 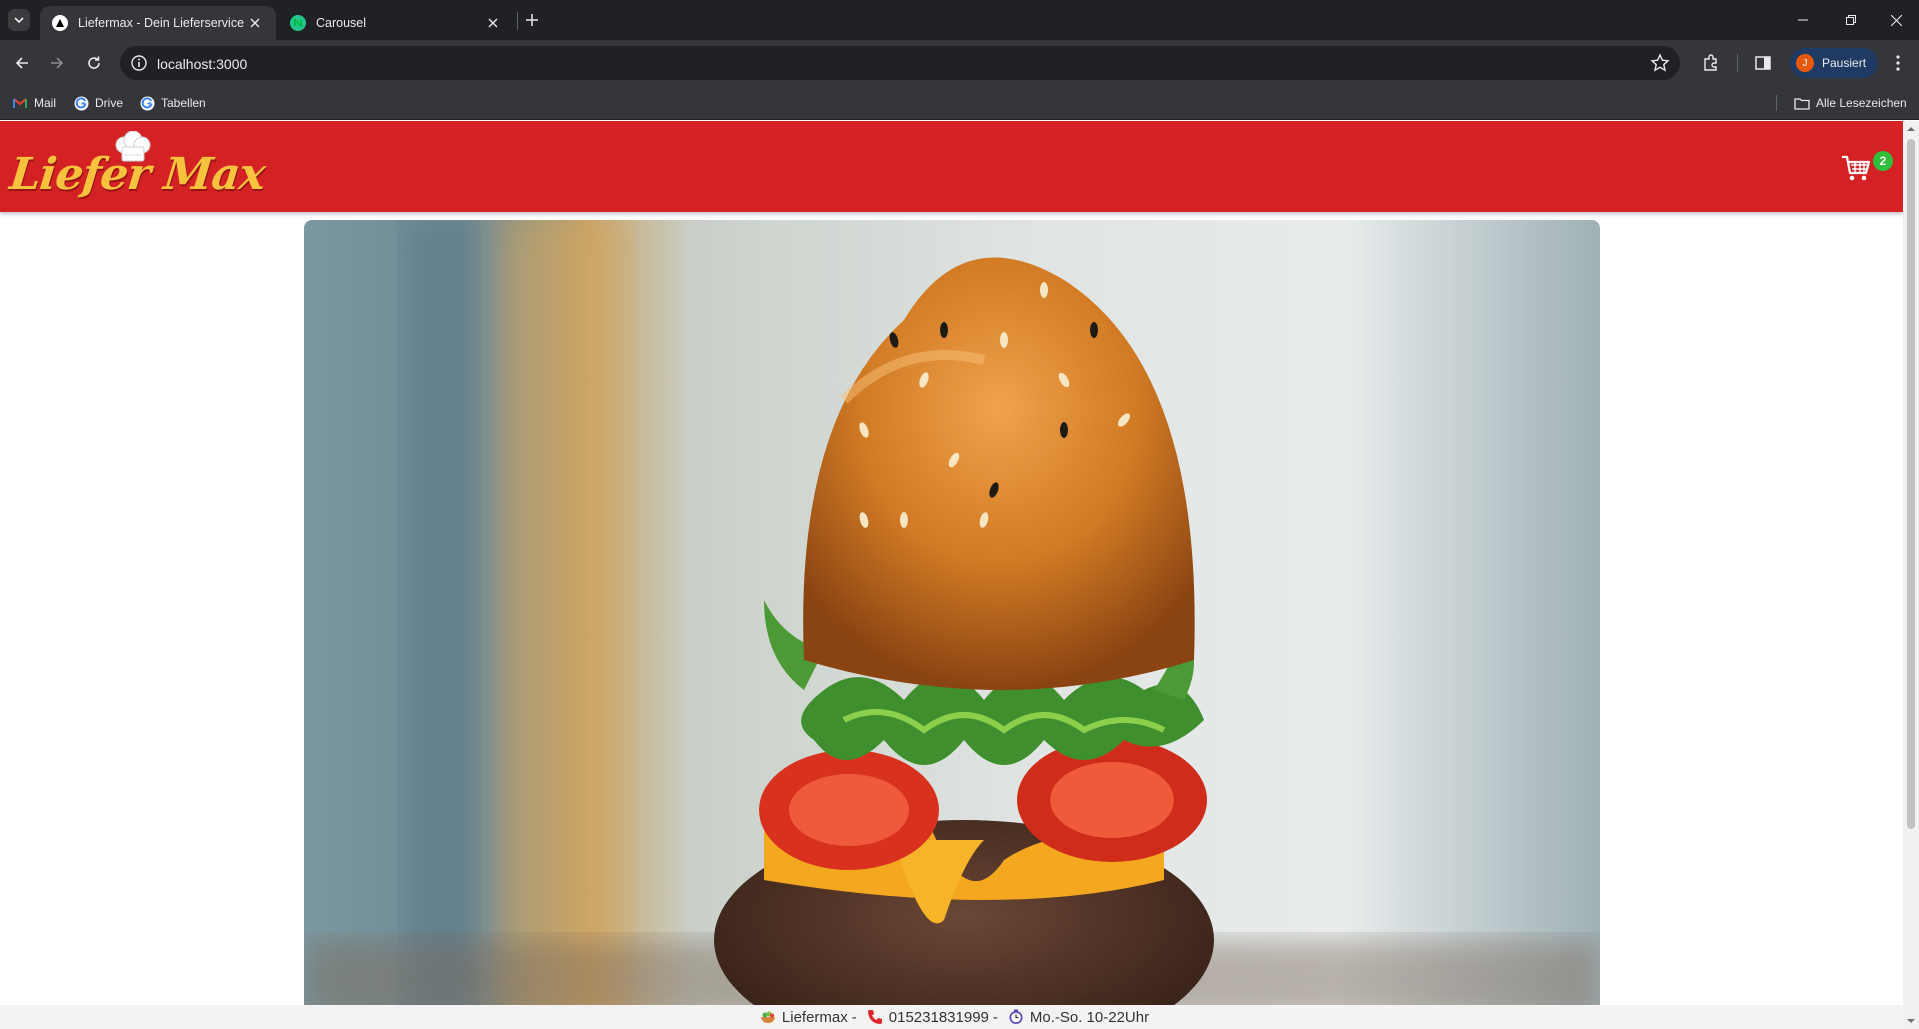 I want to click on puzzle-icon, so click(x=1710, y=62).